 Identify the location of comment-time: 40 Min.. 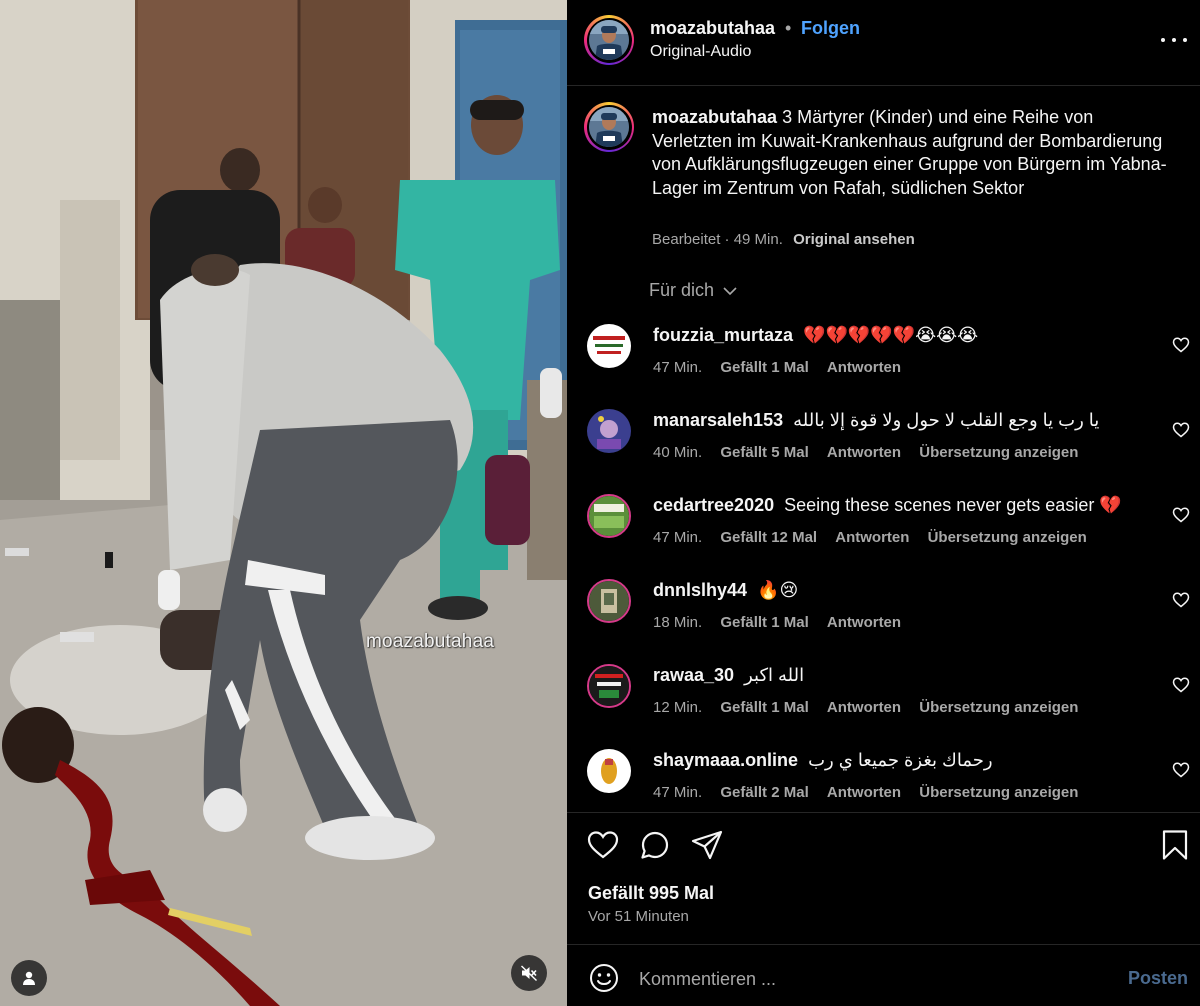
(678, 452).